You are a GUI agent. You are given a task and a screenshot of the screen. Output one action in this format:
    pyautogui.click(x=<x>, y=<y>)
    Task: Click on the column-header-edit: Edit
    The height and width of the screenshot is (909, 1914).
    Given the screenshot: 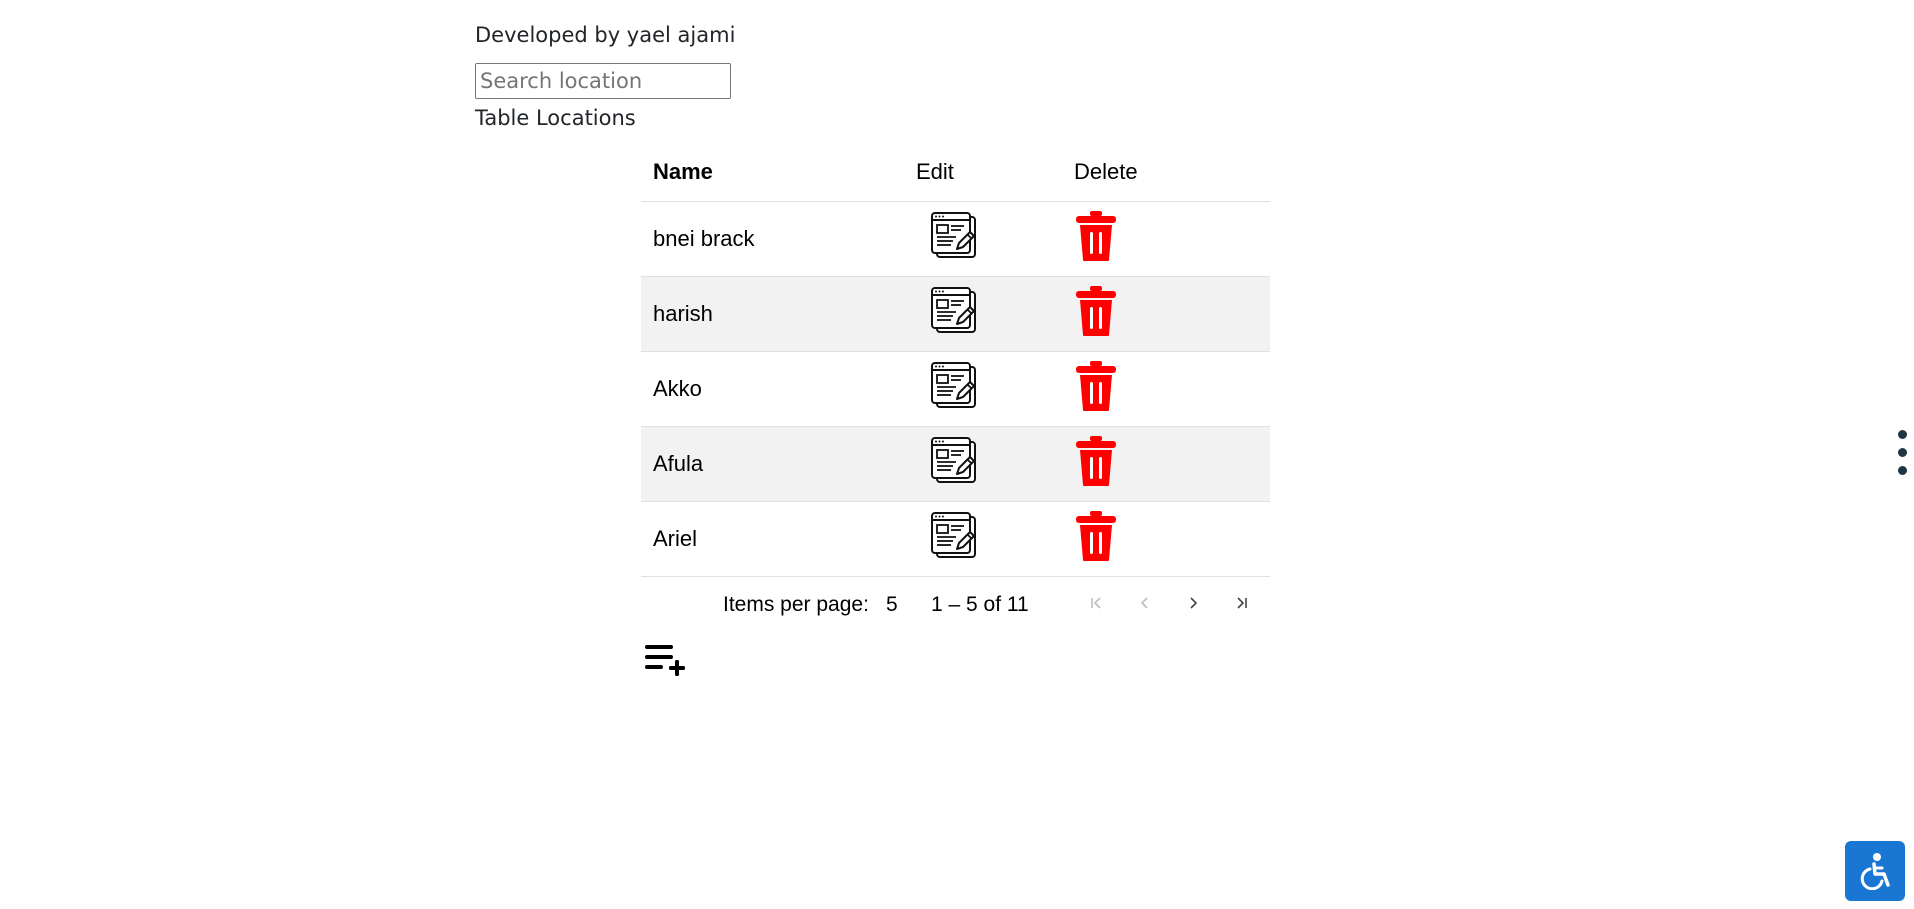 What is the action you would take?
    pyautogui.click(x=995, y=172)
    